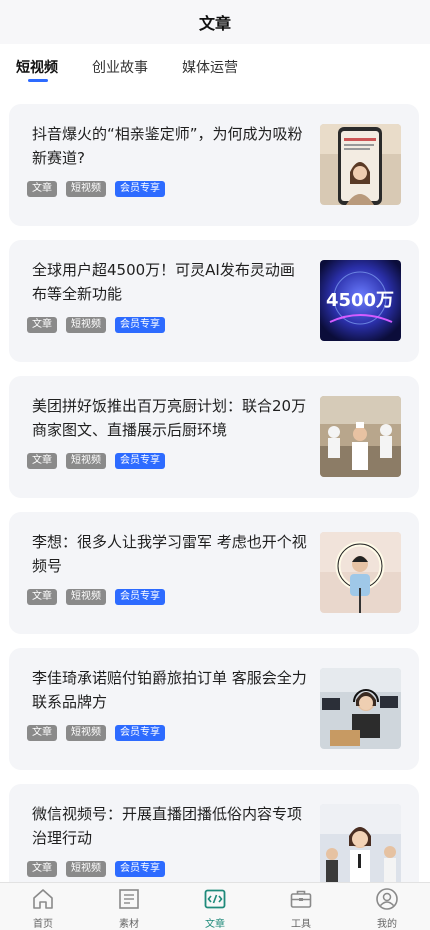  I want to click on article-title: 抖音爆火的“相亲鉴定师”，为何成为吸粉新赛道?, so click(167, 146).